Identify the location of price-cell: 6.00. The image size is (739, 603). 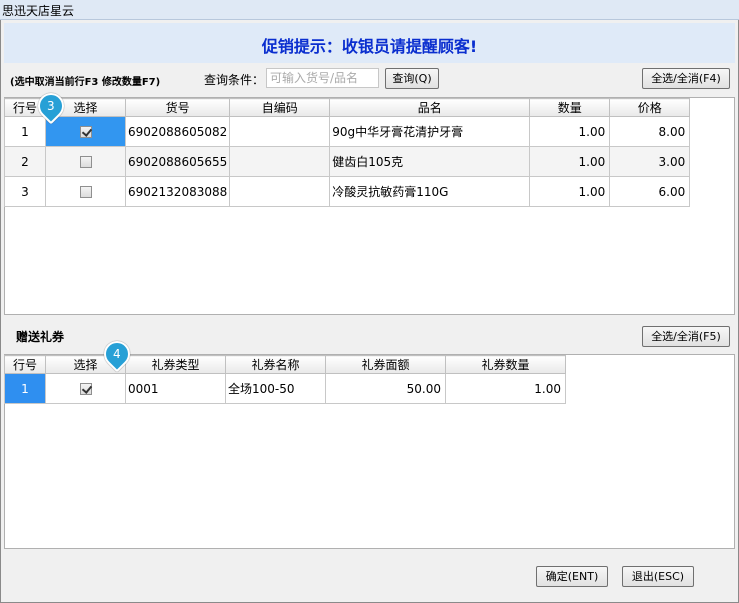
(650, 191).